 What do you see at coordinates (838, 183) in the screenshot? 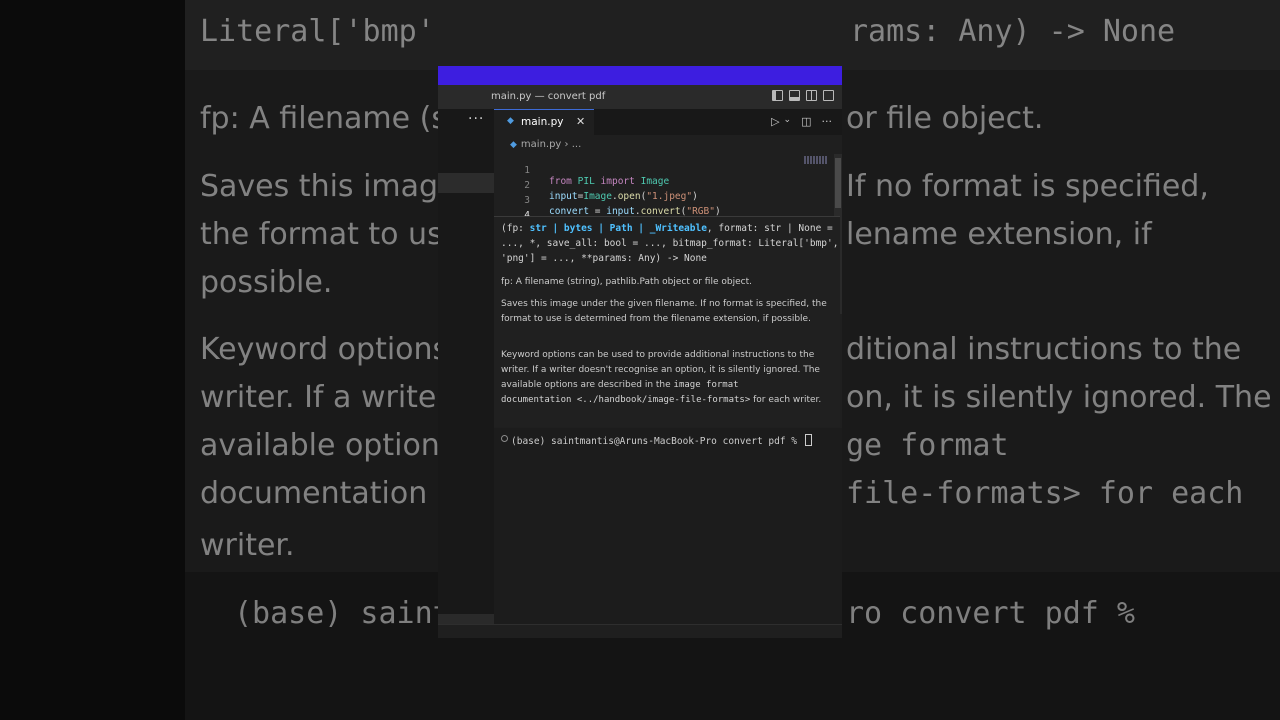
I see `scrollbar-thumb` at bounding box center [838, 183].